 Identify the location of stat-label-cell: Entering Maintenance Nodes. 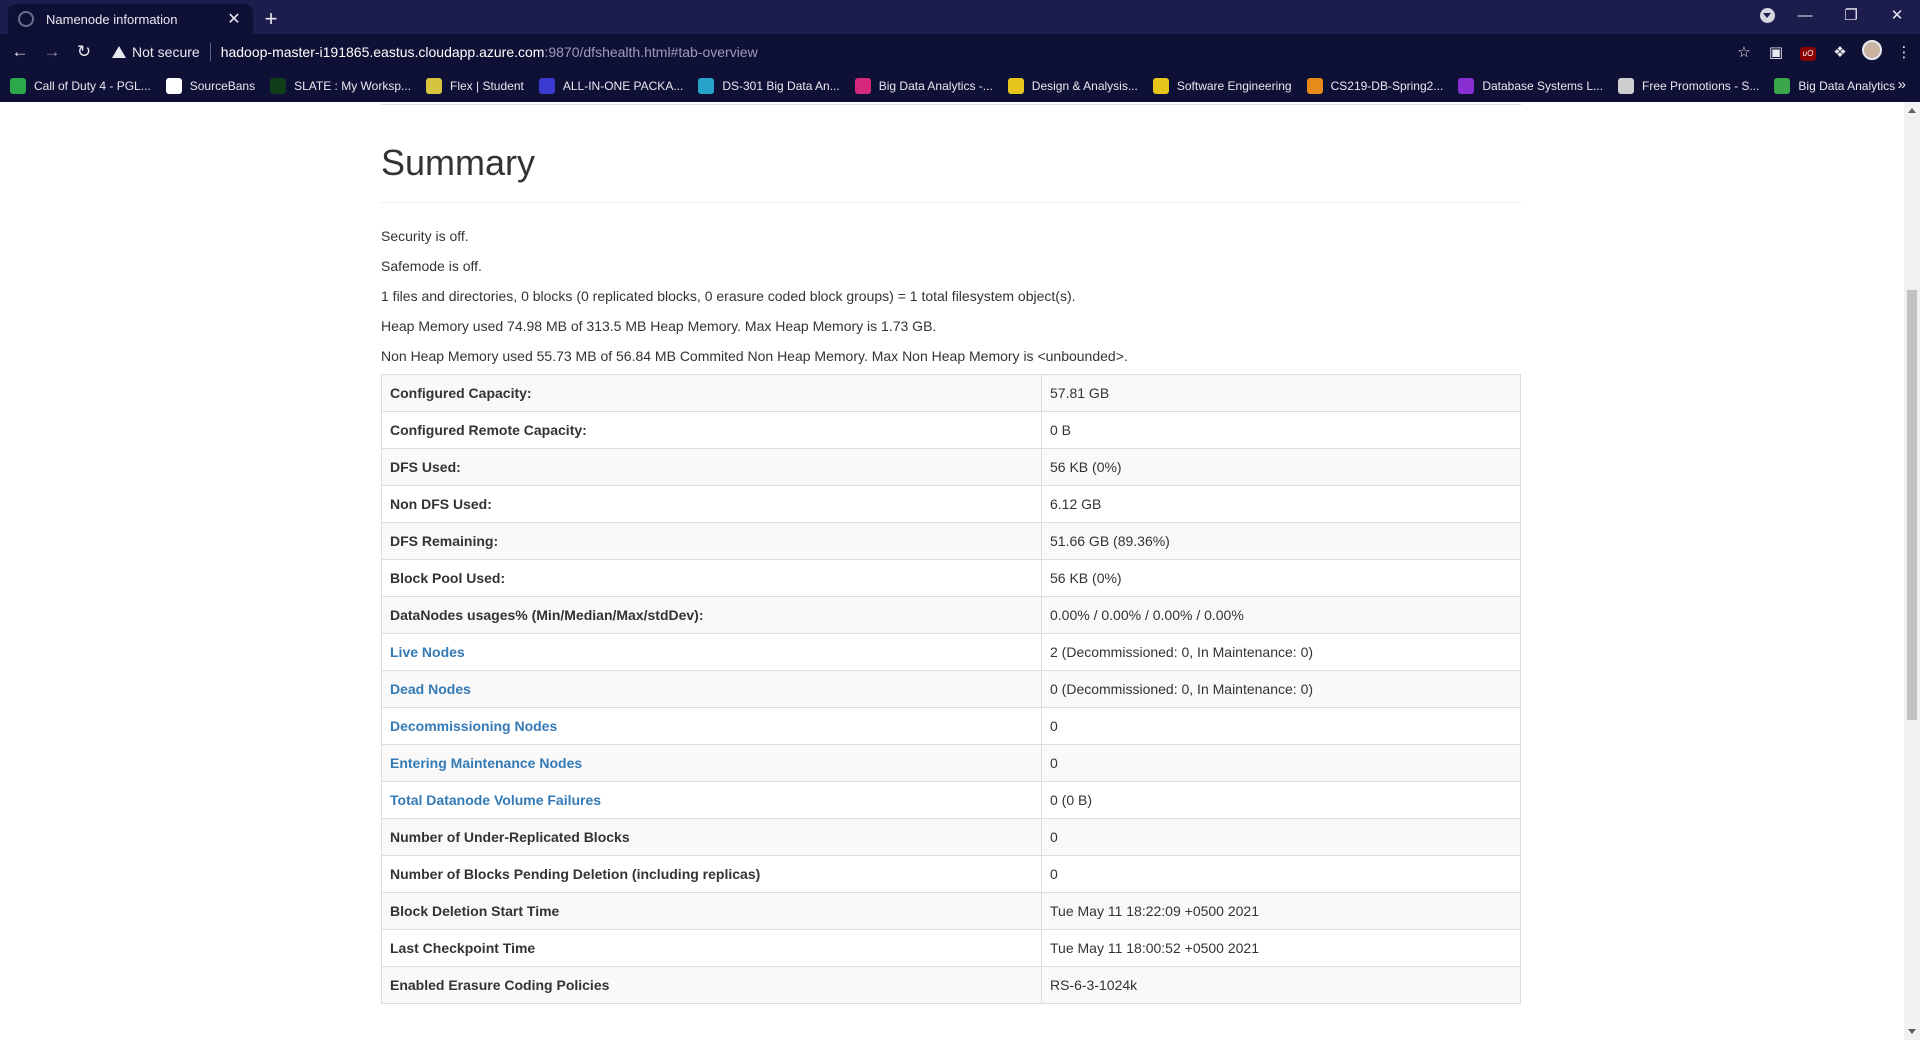
(711, 763).